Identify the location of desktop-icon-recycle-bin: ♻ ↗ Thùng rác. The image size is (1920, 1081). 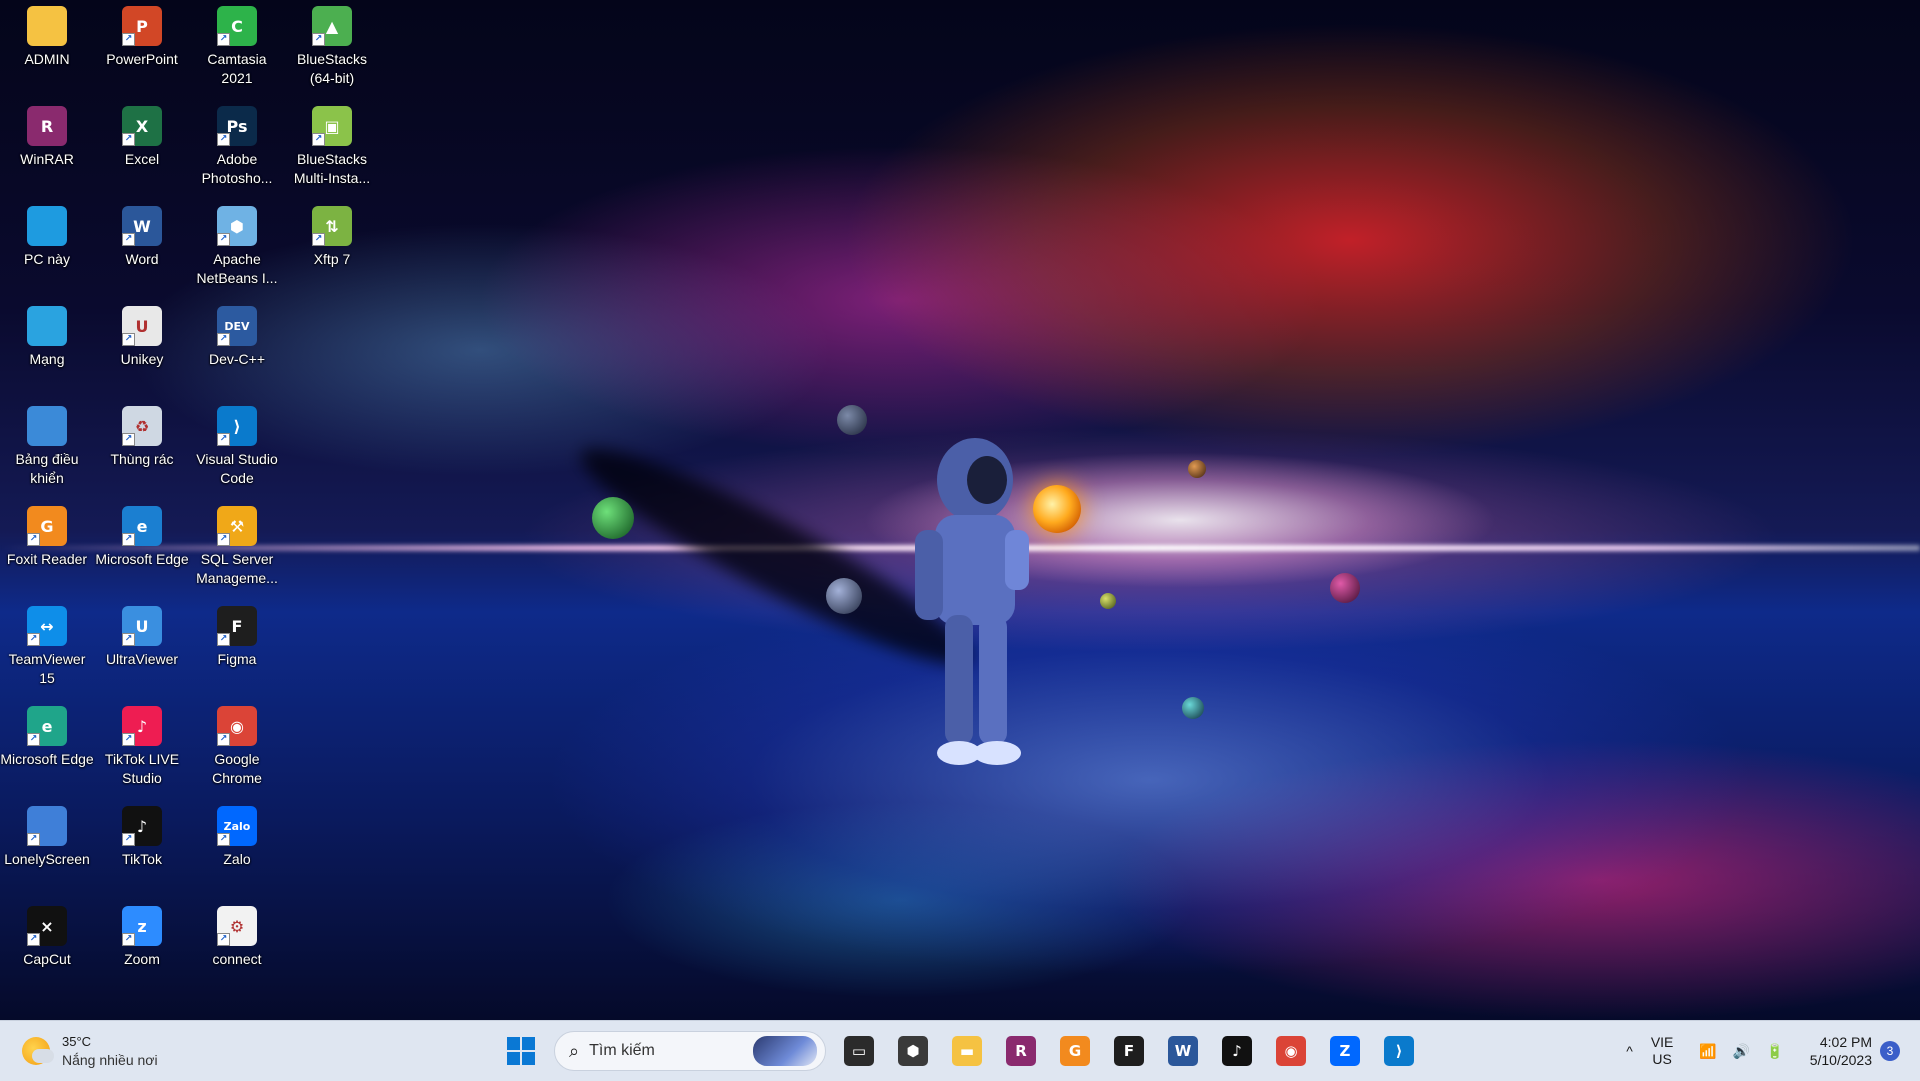
(142, 448).